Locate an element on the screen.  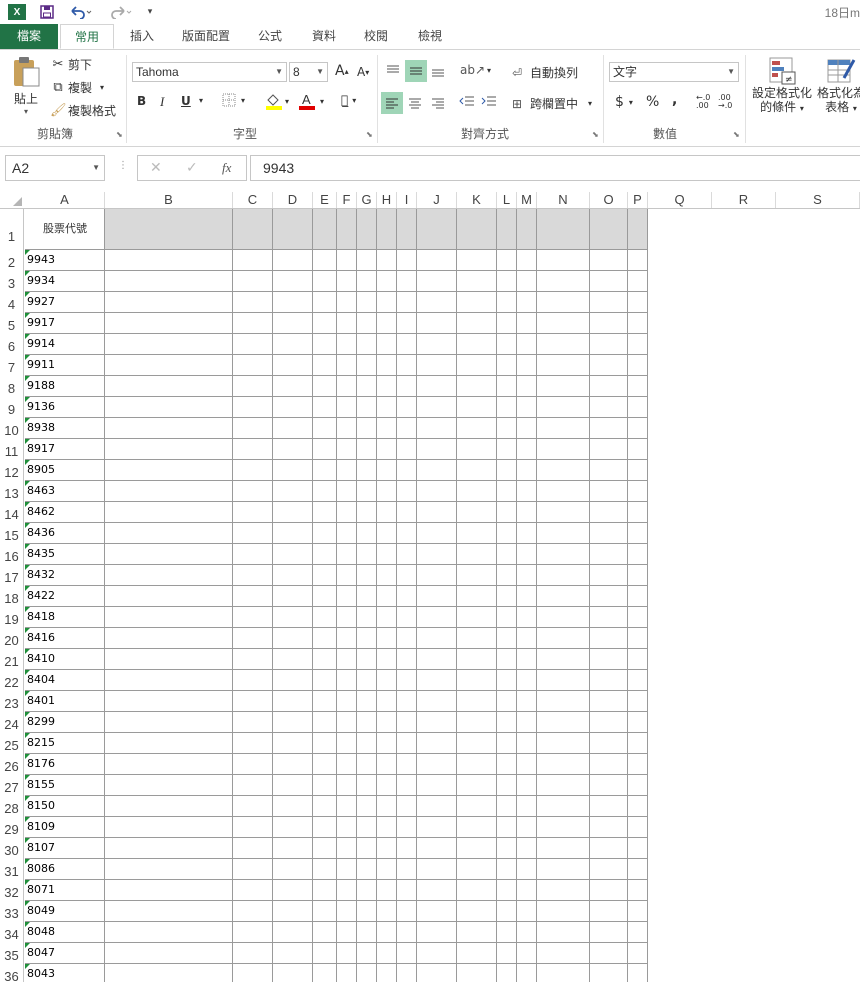
cell-a18: 8422 is located at coordinates (65, 596).